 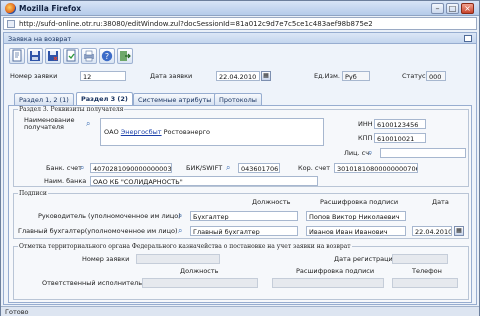 I want to click on recipient-suffix: Ростовэнерго, so click(x=186, y=132).